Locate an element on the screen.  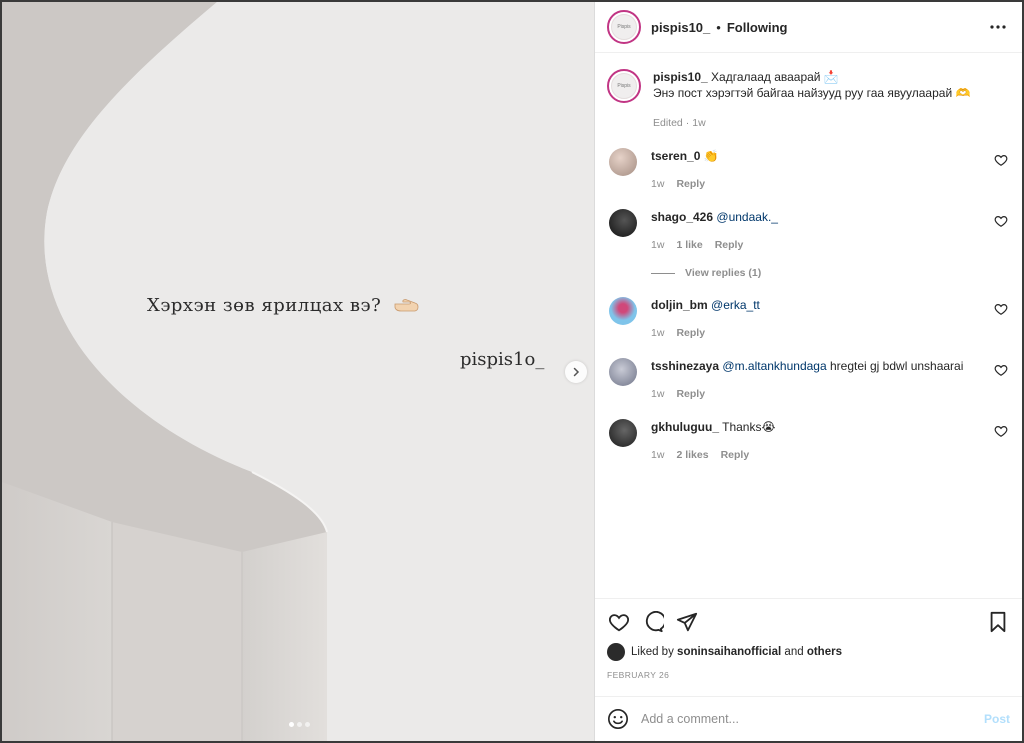
more-icon is located at coordinates (998, 27).